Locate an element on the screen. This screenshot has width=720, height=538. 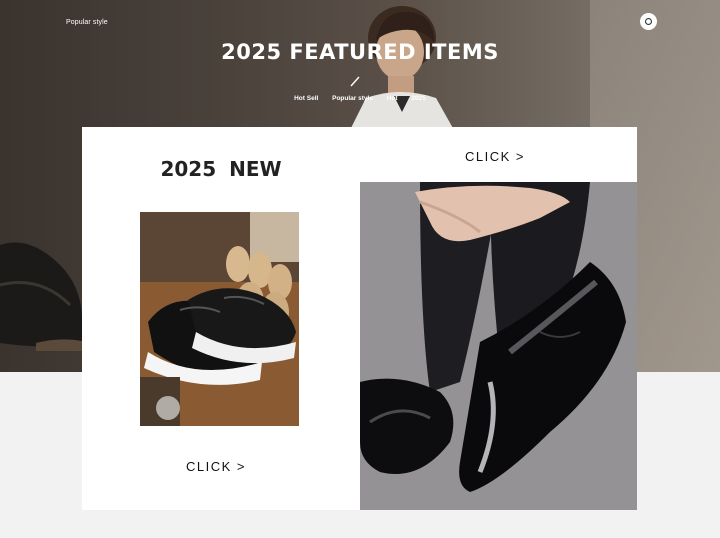
loafer-product-image is located at coordinates (219, 319).